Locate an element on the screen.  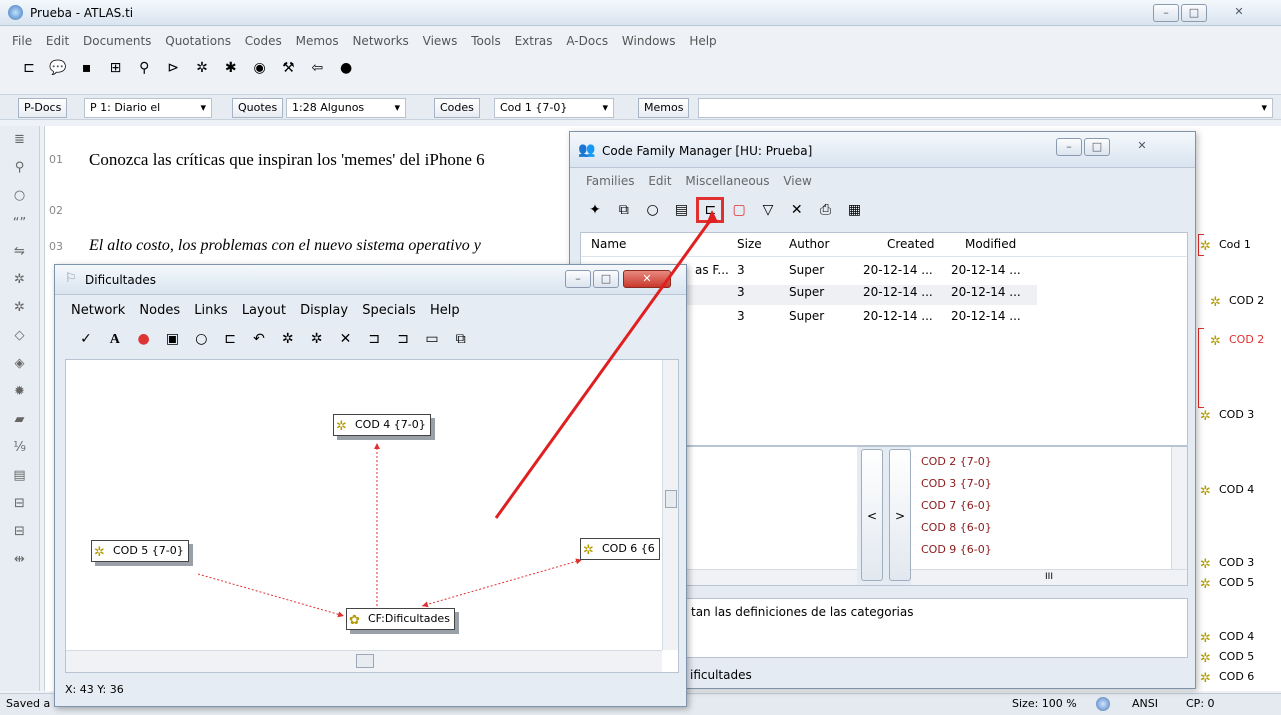
print-icon: ⎙ is located at coordinates (826, 210).